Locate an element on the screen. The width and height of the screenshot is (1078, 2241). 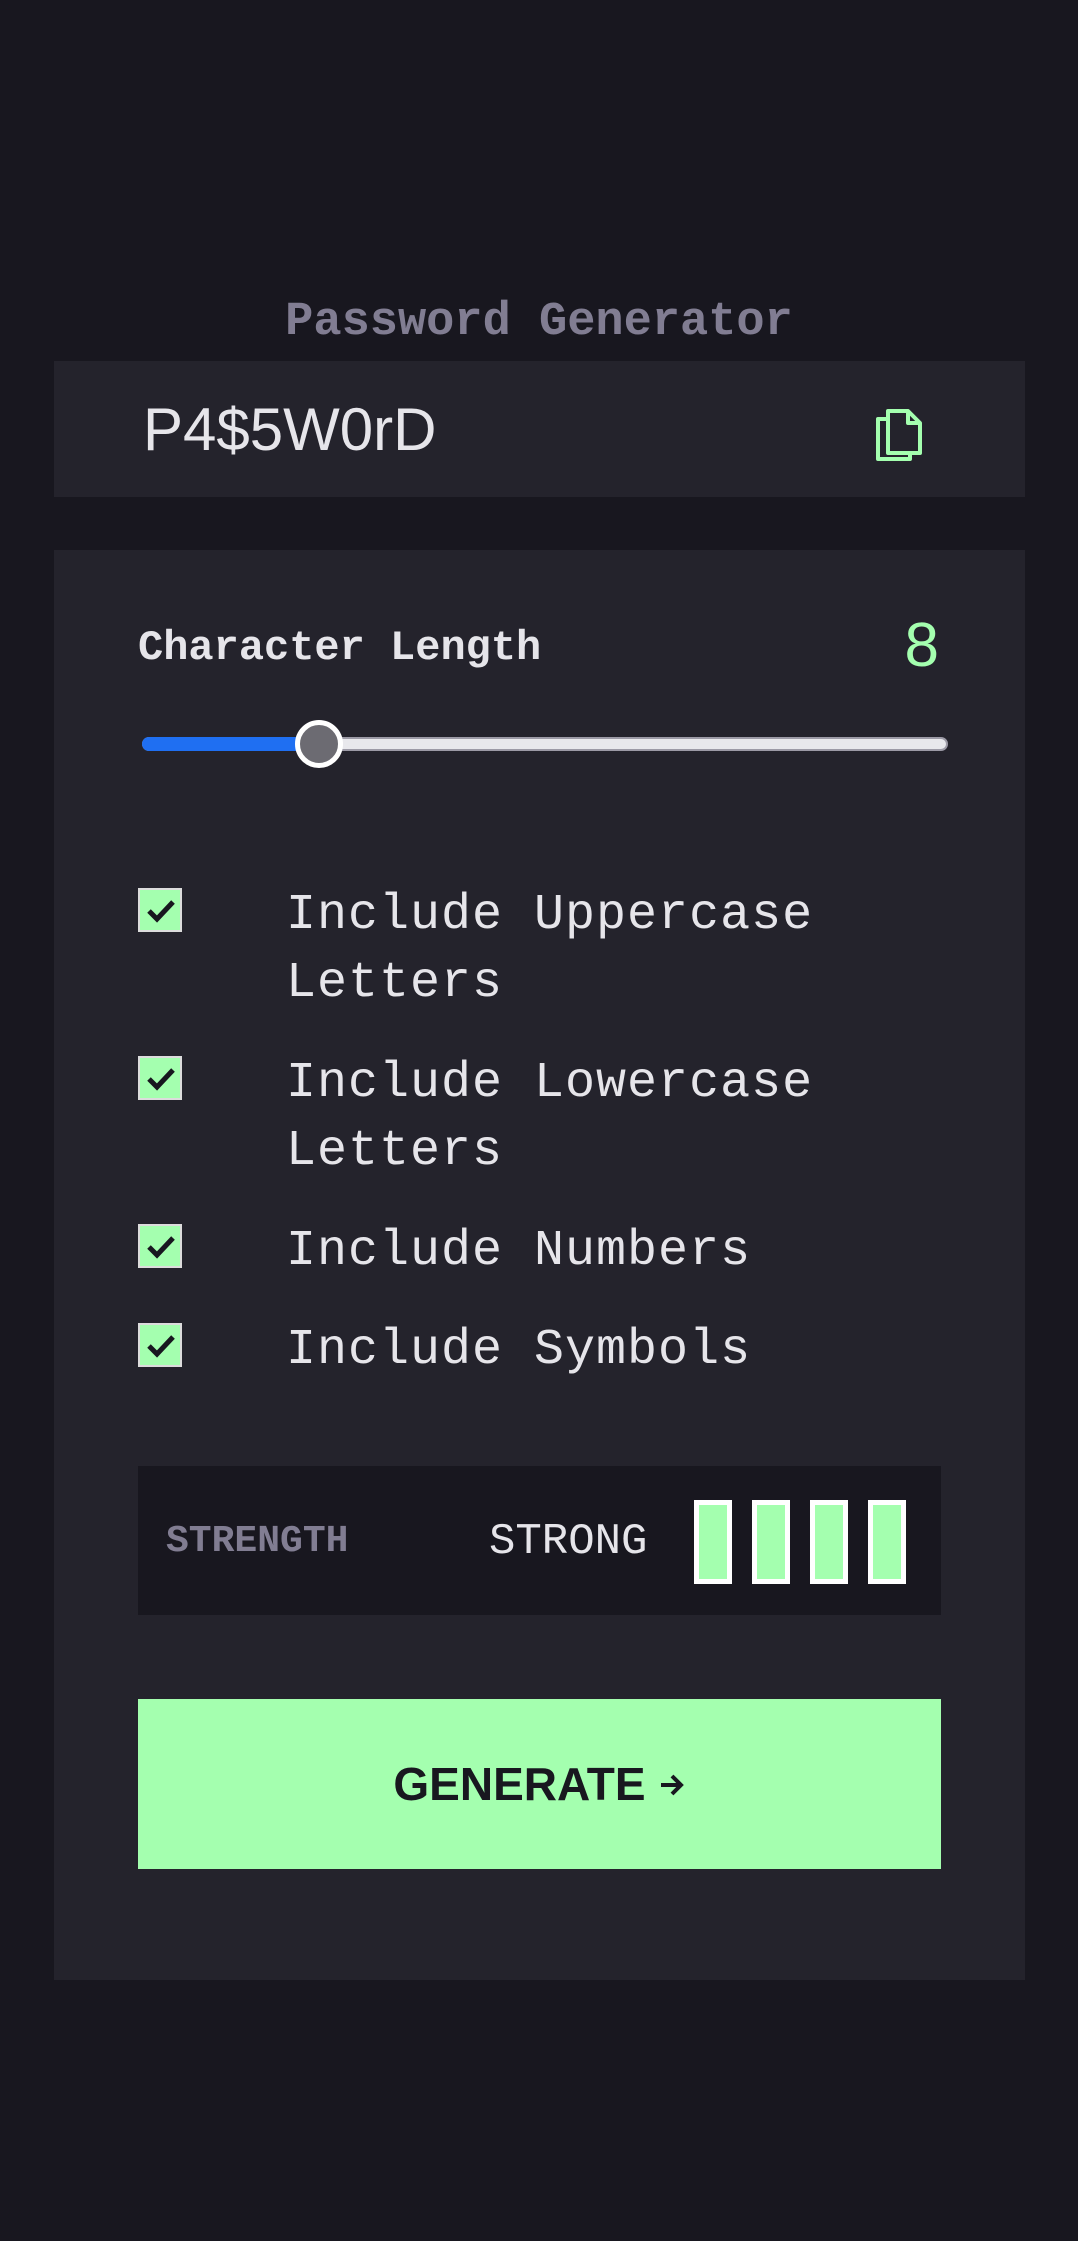
strength-label: STRENGTH is located at coordinates (257, 1541).